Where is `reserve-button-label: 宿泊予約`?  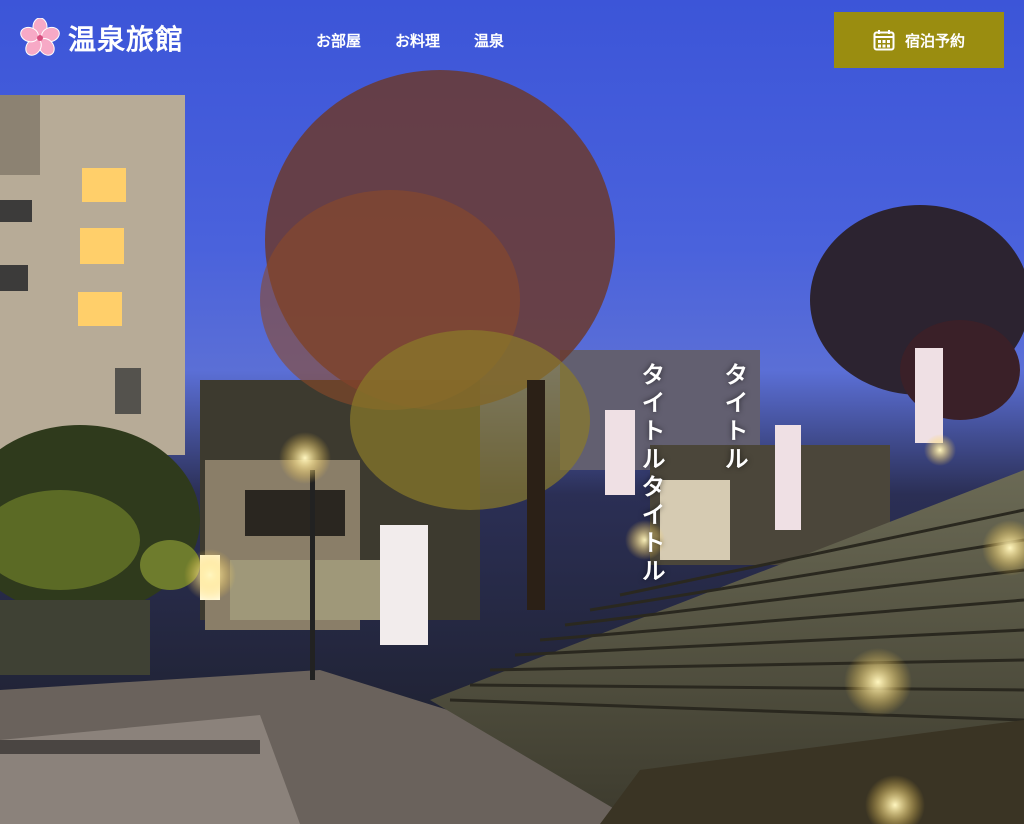
reserve-button-label: 宿泊予約 is located at coordinates (934, 40).